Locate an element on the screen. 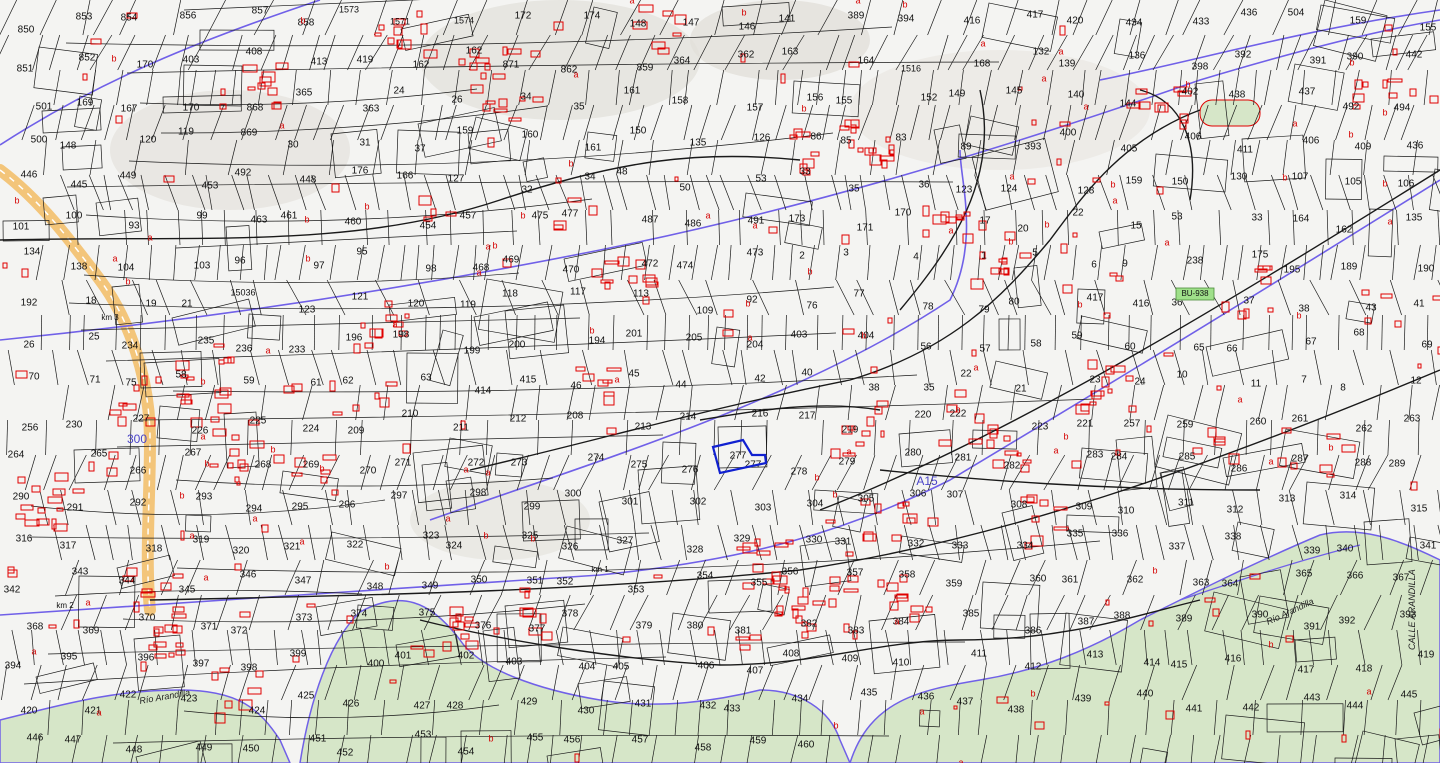 This screenshot has width=1440, height=763. parcel-label: 78 is located at coordinates (928, 307).